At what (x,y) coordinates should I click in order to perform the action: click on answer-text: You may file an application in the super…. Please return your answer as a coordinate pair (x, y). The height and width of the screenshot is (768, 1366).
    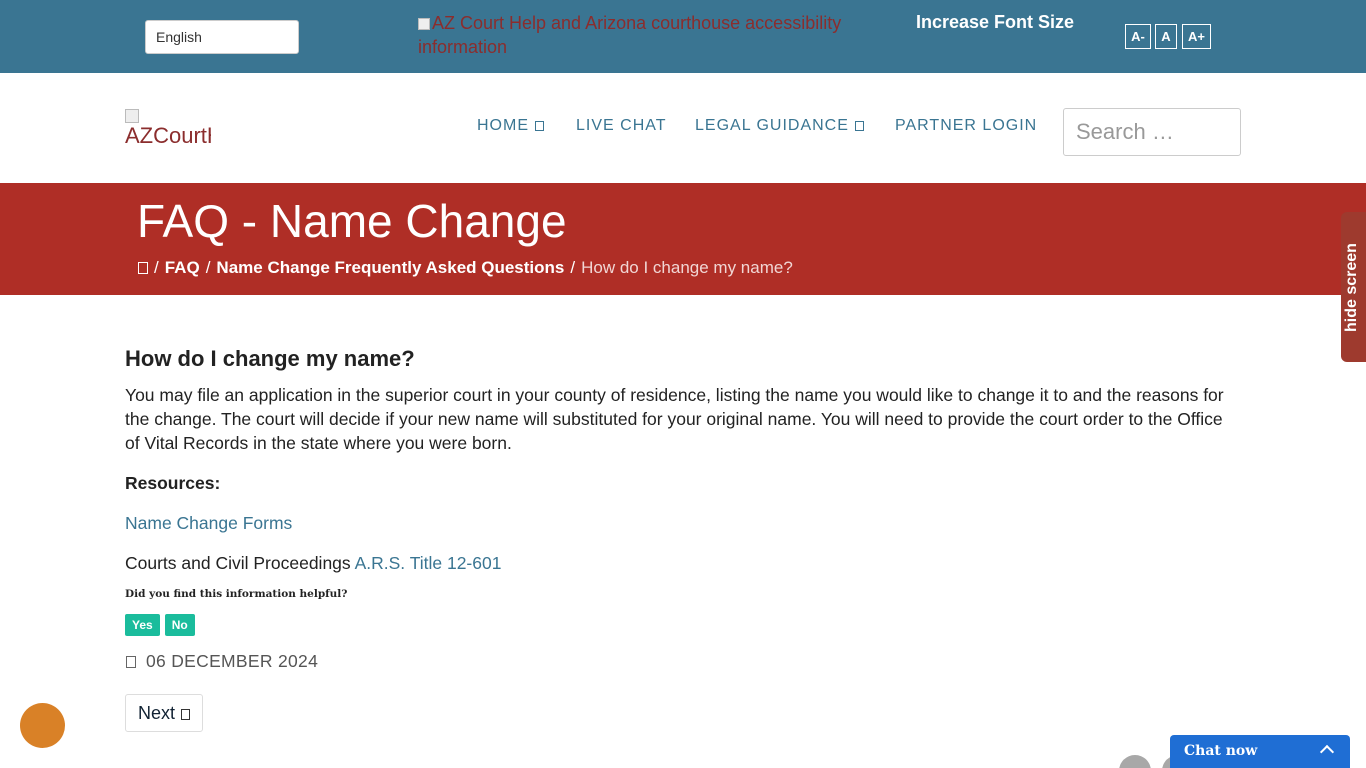
    Looking at the image, I should click on (674, 419).